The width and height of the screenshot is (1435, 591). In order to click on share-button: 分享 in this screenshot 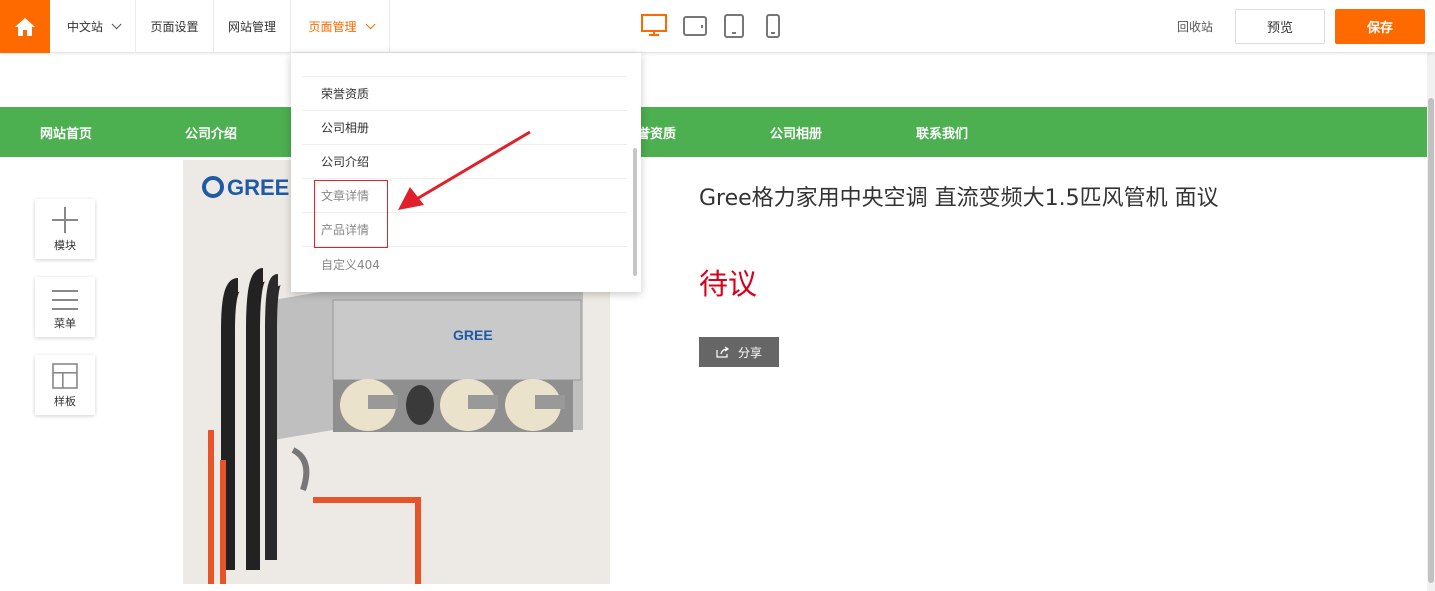, I will do `click(739, 352)`.